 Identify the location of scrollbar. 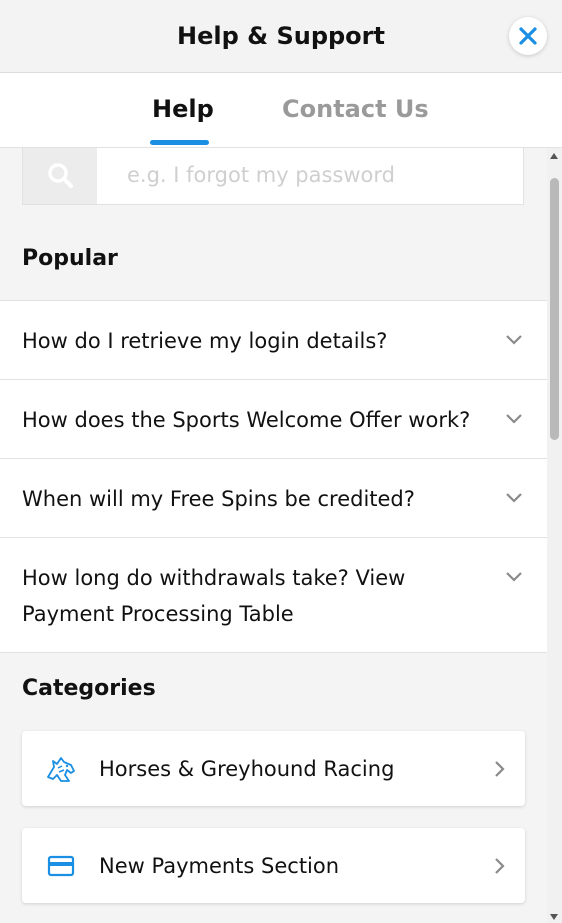
(554, 535).